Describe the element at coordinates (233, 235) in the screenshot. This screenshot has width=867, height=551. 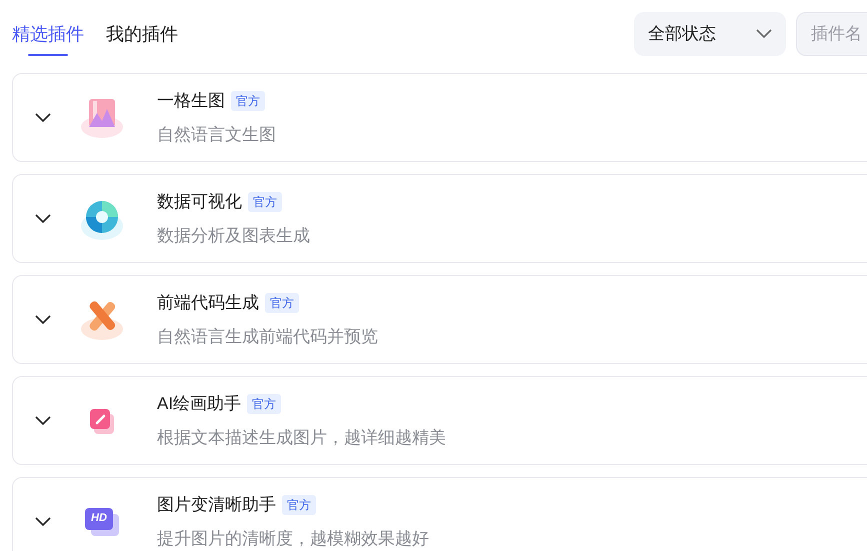
I see `plugin-description: 数据分析及图表生成` at that location.